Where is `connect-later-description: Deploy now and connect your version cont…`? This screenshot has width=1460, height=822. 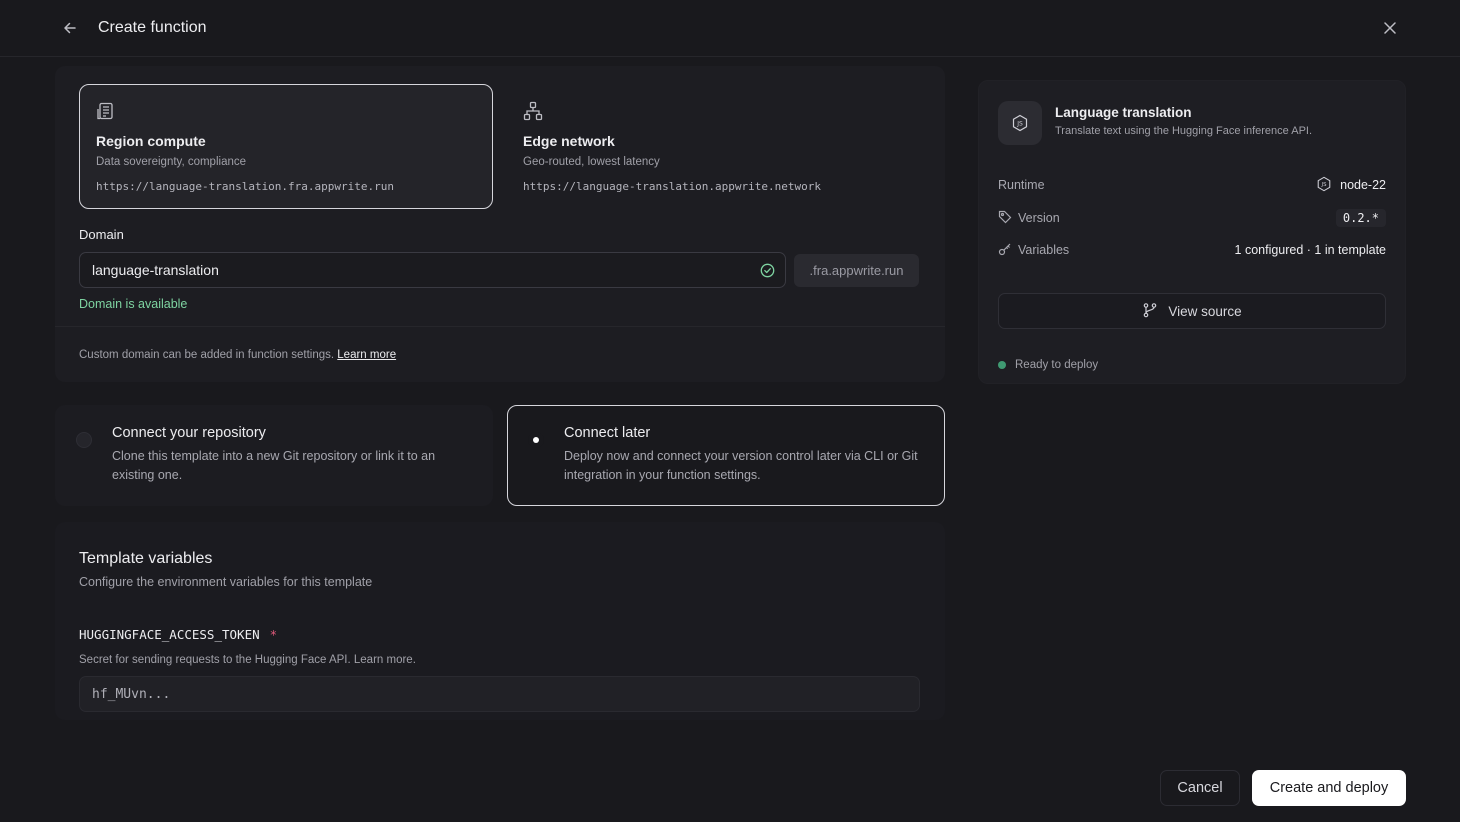 connect-later-description: Deploy now and connect your version cont… is located at coordinates (741, 465).